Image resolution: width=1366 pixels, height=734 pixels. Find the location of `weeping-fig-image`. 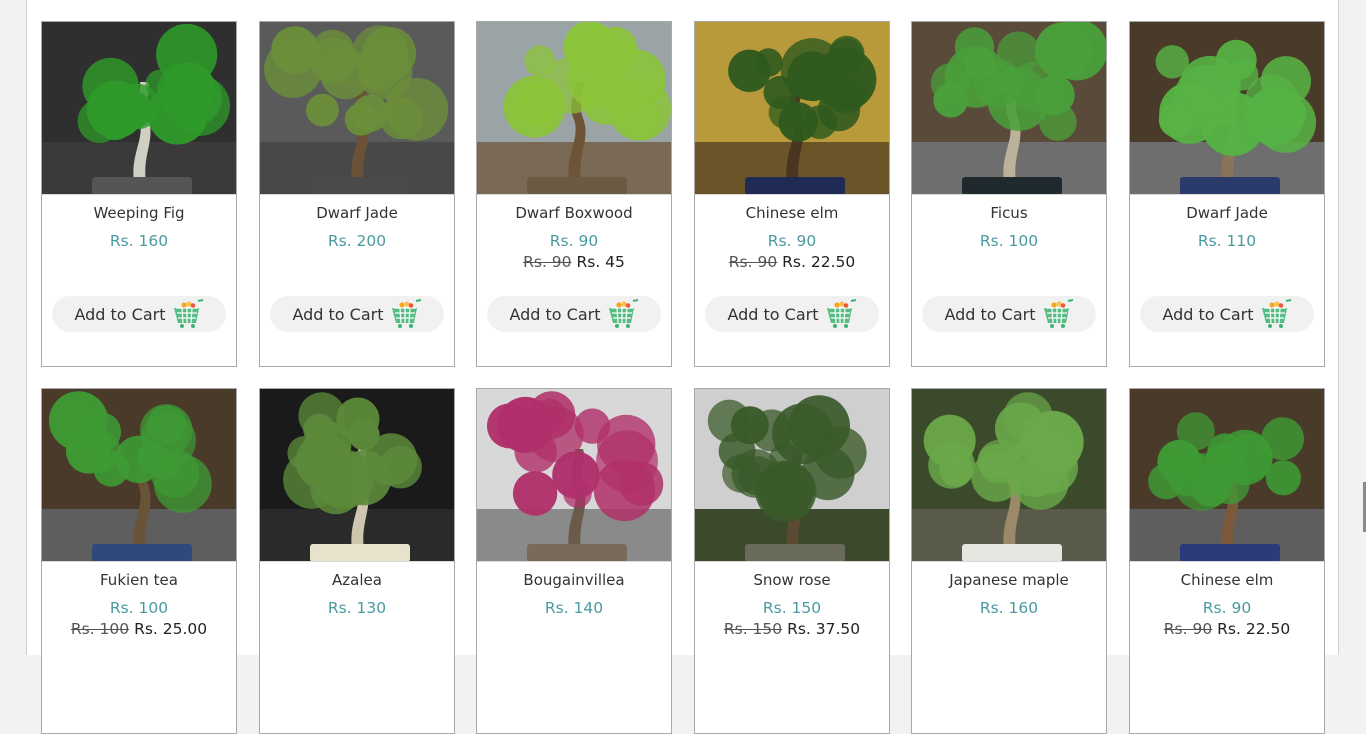

weeping-fig-image is located at coordinates (139, 108).